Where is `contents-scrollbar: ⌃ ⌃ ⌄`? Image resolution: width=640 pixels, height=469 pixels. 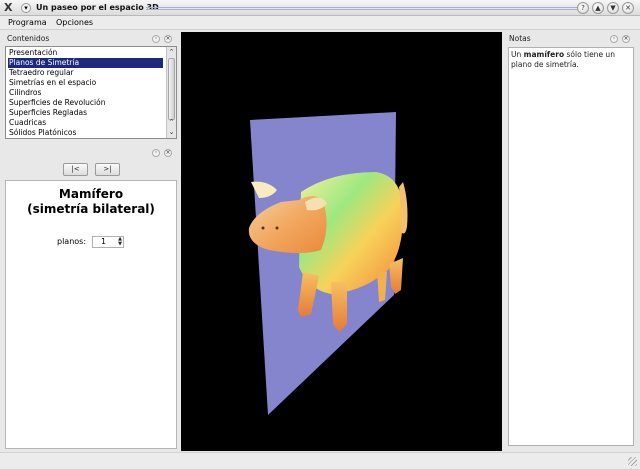 contents-scrollbar: ⌃ ⌃ ⌄ is located at coordinates (171, 92).